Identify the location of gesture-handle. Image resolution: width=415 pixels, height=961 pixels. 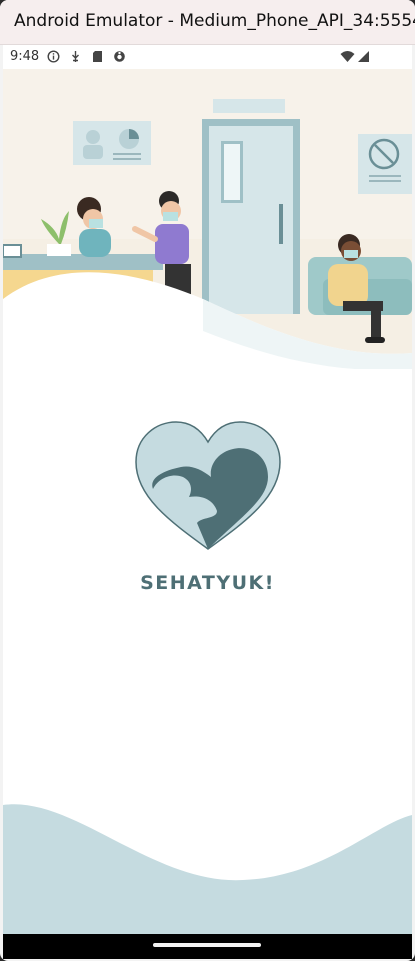
(207, 945).